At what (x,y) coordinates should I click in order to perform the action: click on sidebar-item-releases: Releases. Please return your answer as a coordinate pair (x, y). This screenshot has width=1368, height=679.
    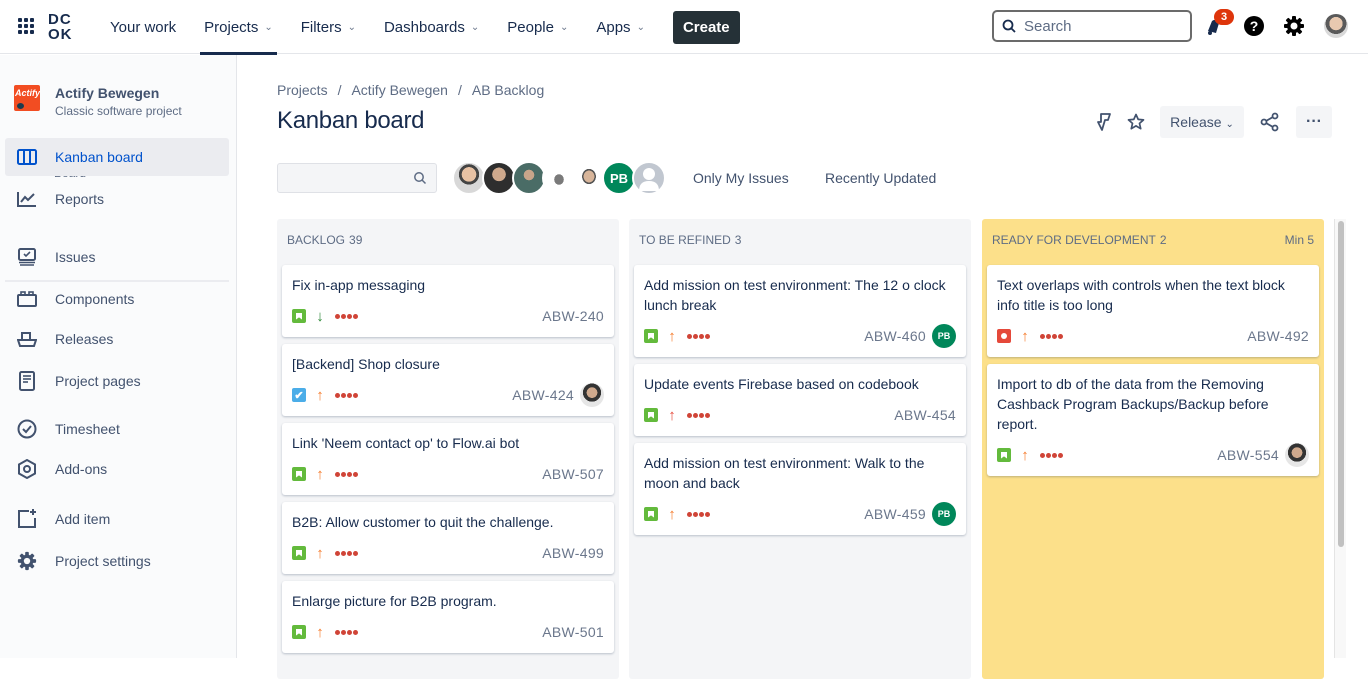
    Looking at the image, I should click on (117, 339).